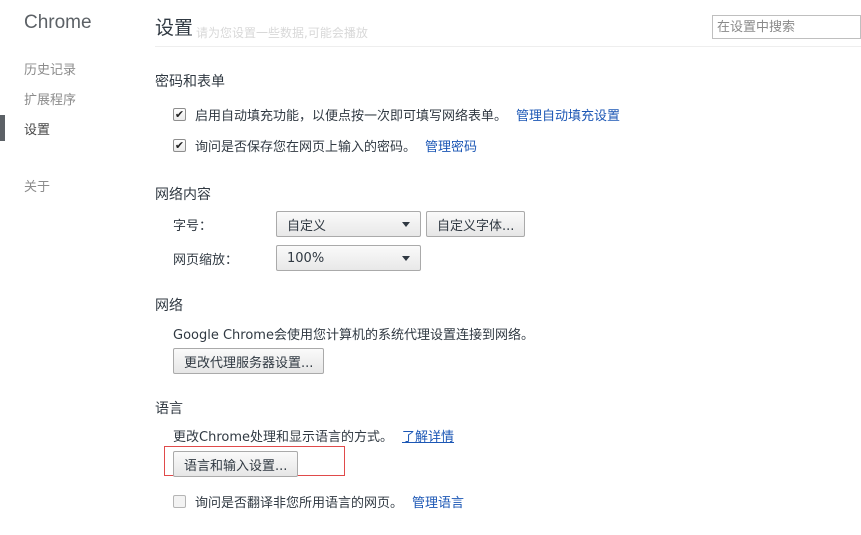 This screenshot has width=861, height=535. What do you see at coordinates (169, 306) in the screenshot?
I see `section-title-network: 网络` at bounding box center [169, 306].